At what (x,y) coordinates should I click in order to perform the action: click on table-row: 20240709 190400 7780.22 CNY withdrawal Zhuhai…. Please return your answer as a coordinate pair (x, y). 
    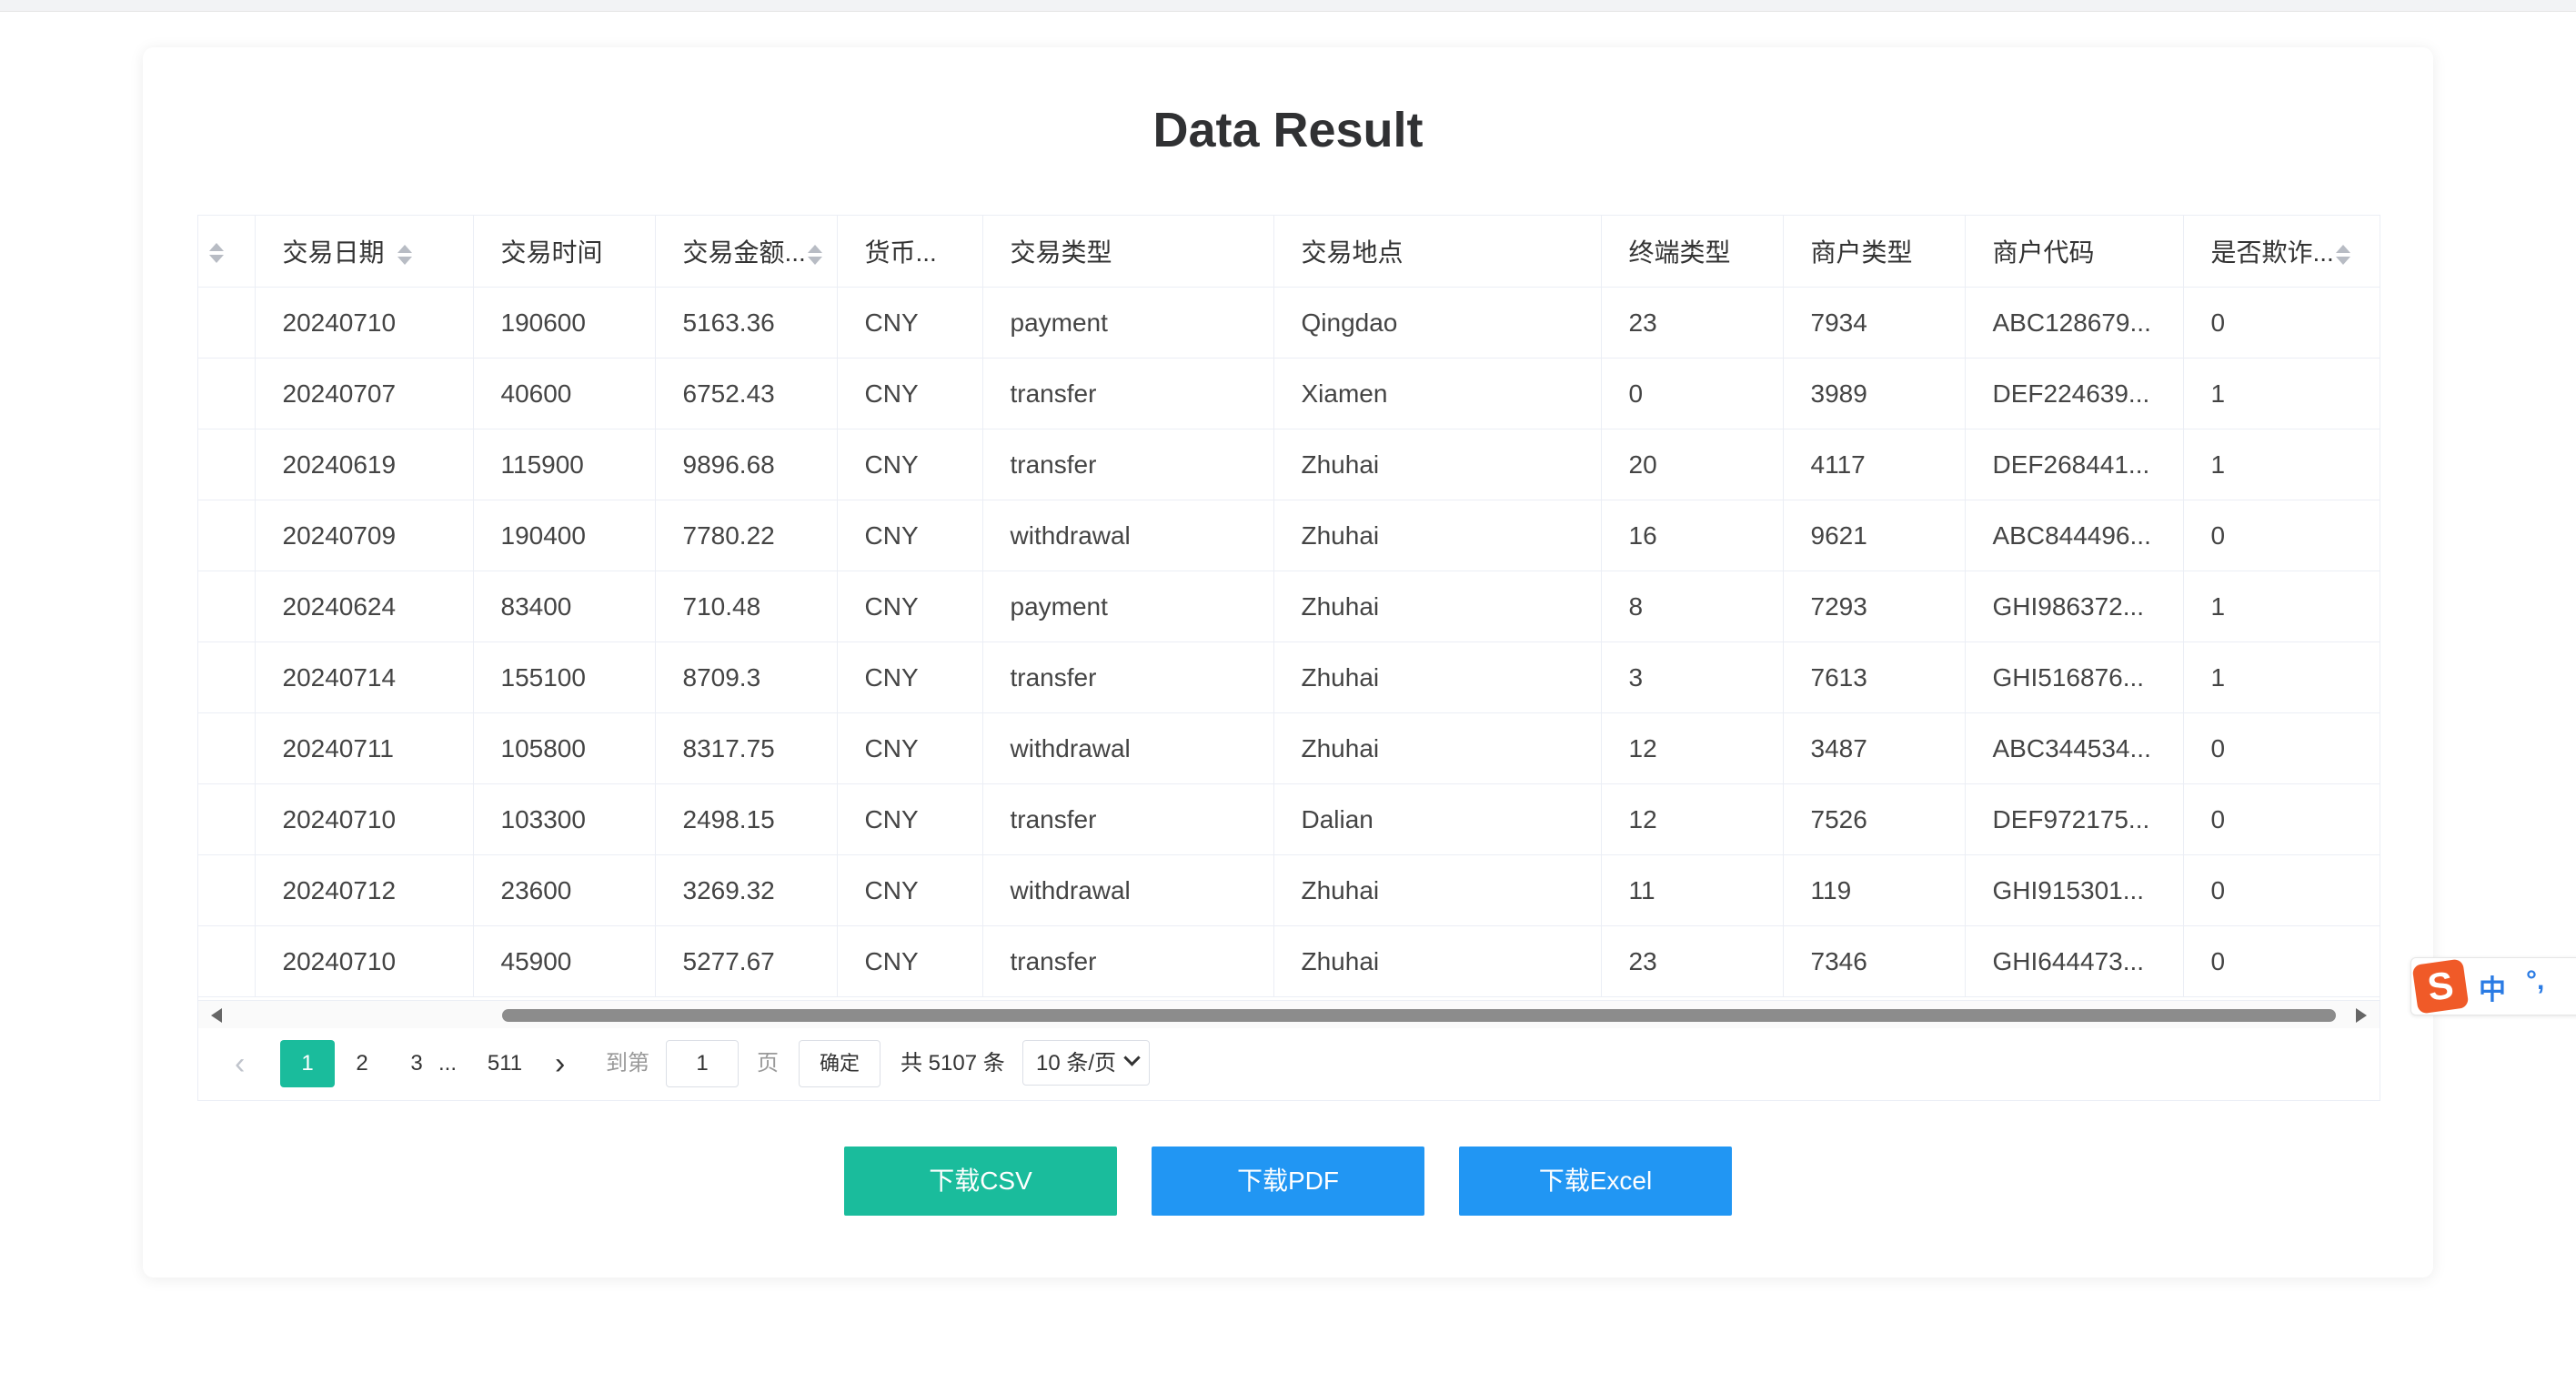
    Looking at the image, I should click on (1289, 535).